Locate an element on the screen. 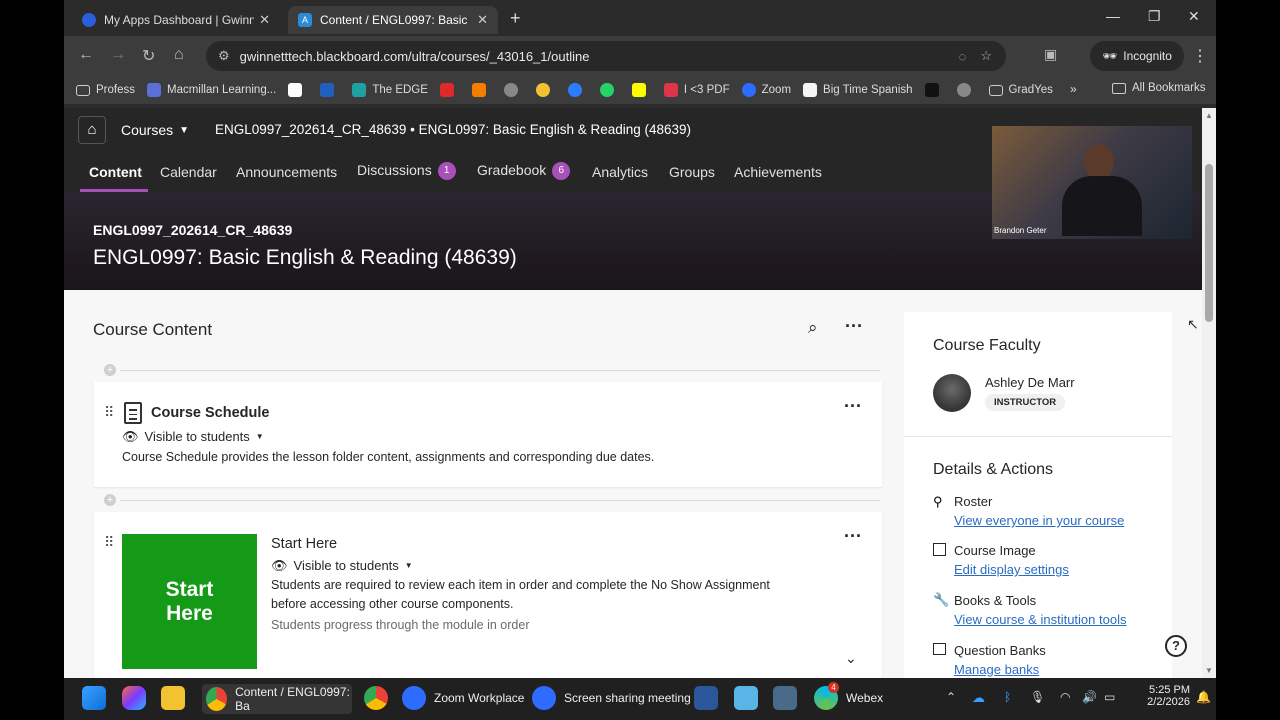 The height and width of the screenshot is (720, 1280). microphone-icon: 🎙 is located at coordinates (1037, 697).